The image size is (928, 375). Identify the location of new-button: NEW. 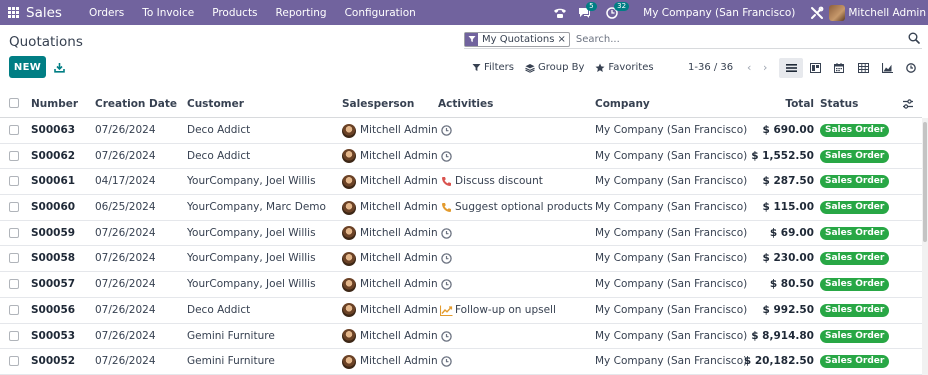
(27, 67).